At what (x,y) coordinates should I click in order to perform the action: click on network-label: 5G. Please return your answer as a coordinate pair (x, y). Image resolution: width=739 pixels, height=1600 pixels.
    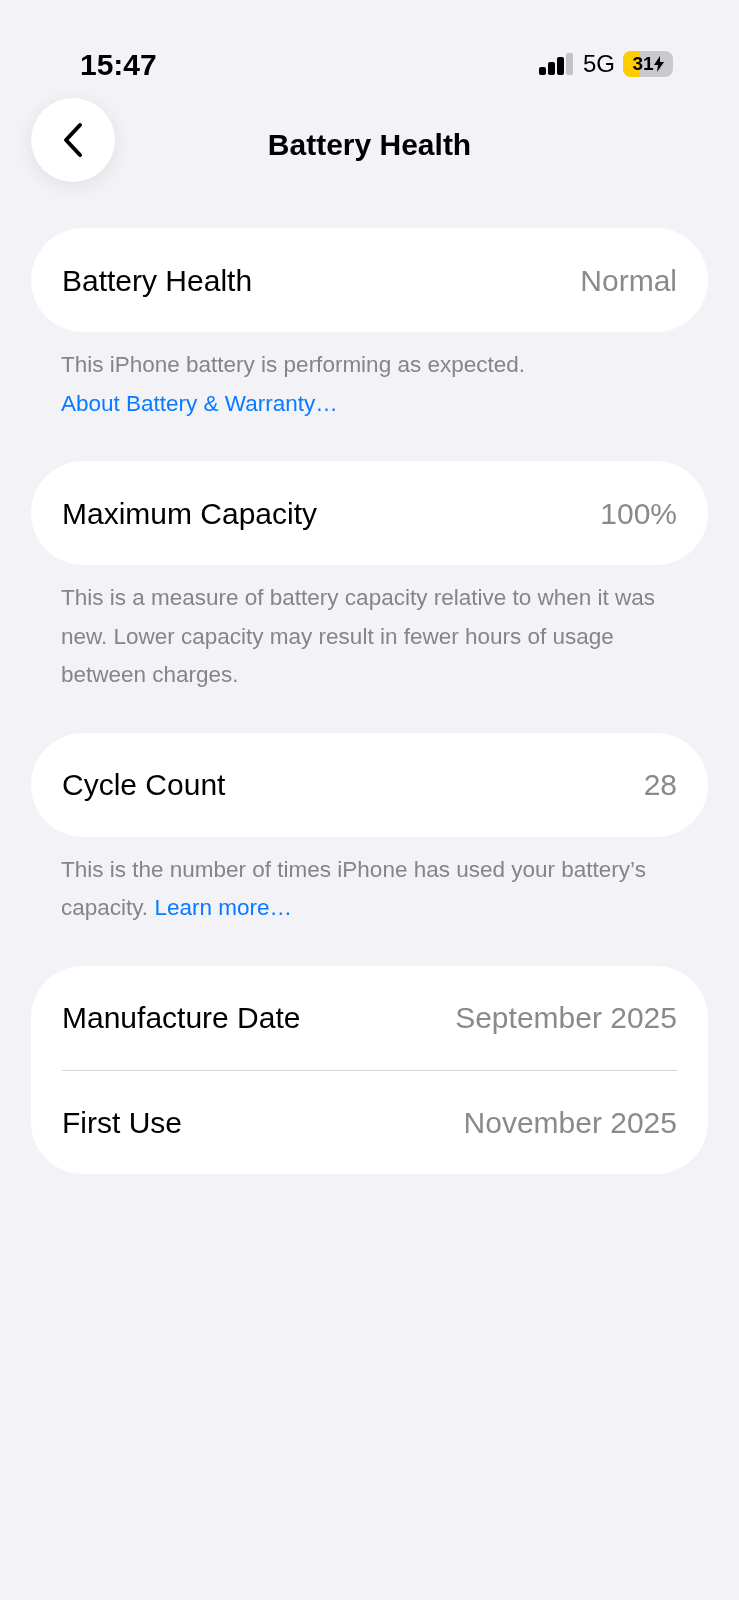
    Looking at the image, I should click on (599, 64).